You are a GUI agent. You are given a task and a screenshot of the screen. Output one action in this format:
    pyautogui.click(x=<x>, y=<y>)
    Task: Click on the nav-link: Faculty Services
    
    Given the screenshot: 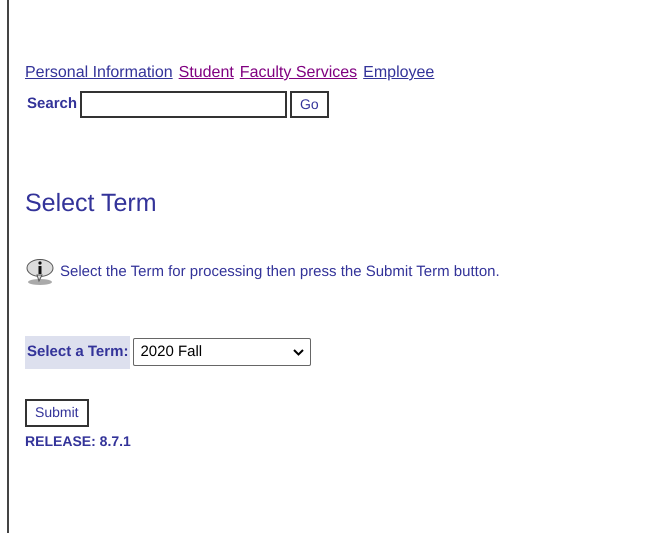 What is the action you would take?
    pyautogui.click(x=299, y=73)
    